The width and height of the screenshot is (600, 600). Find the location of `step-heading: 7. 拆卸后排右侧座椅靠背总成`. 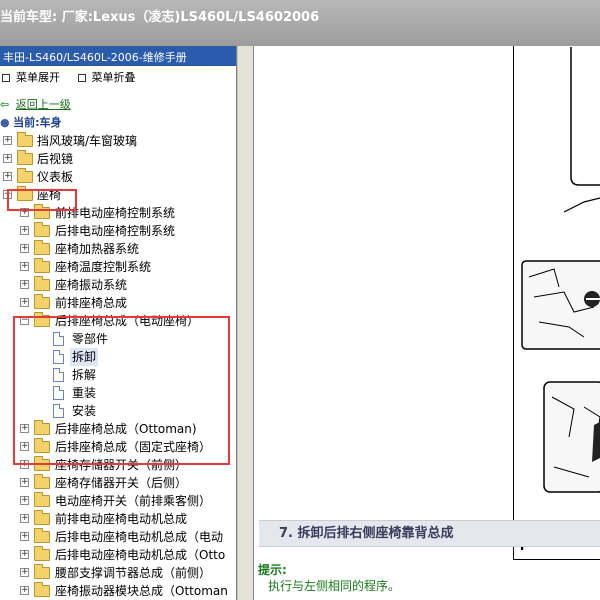

step-heading: 7. 拆卸后排右侧座椅靠背总成 is located at coordinates (429, 533).